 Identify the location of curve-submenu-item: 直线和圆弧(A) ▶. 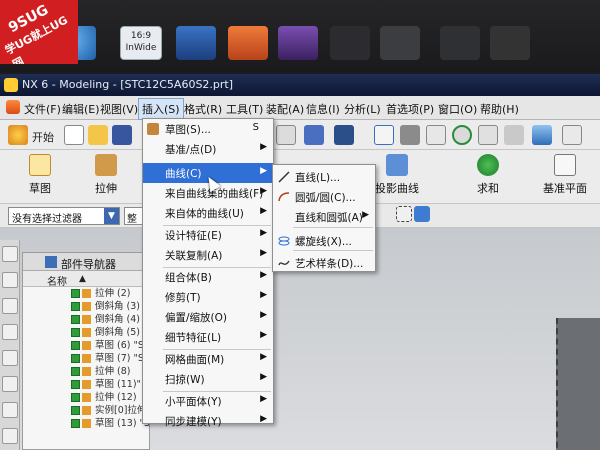
(324, 217).